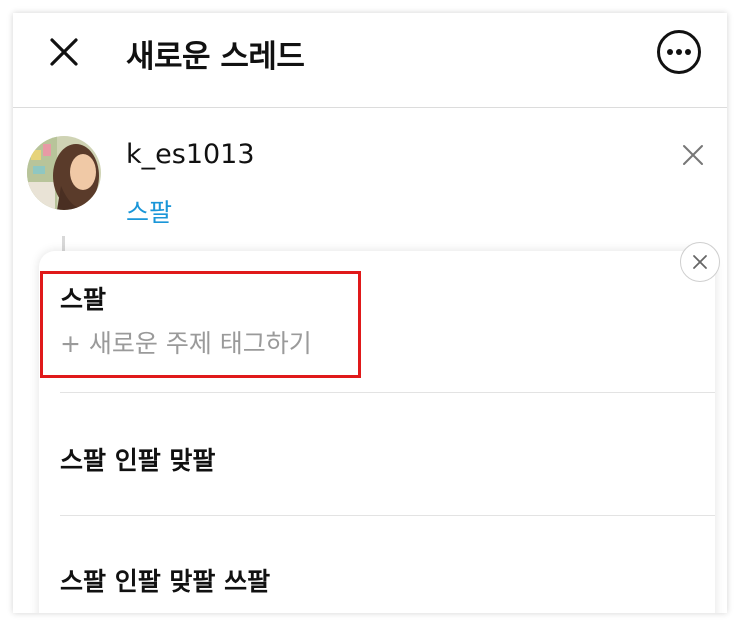 The height and width of the screenshot is (627, 743). What do you see at coordinates (190, 154) in the screenshot?
I see `username: k_es1013` at bounding box center [190, 154].